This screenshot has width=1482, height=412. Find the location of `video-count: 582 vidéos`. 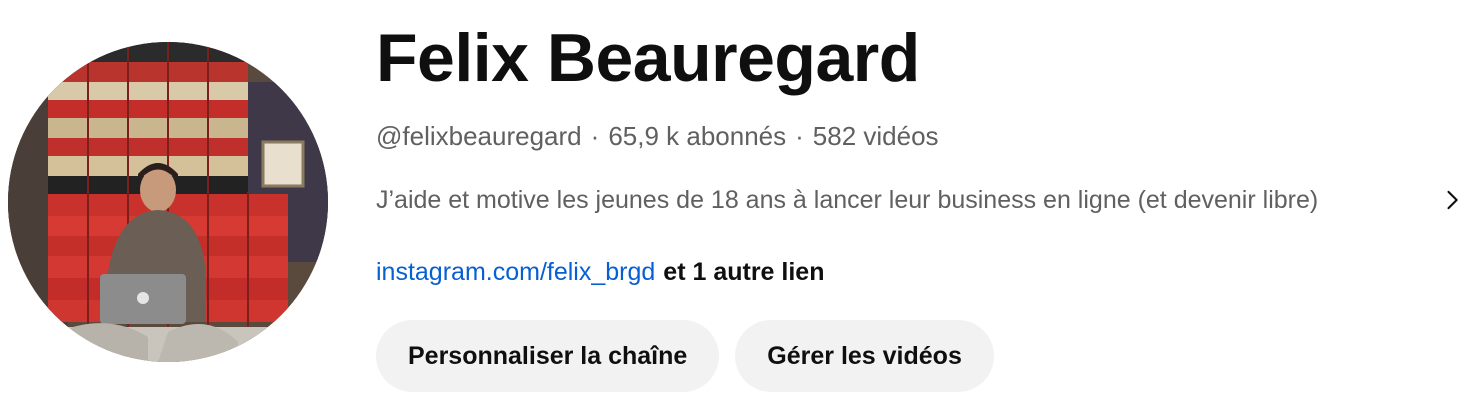

video-count: 582 vidéos is located at coordinates (875, 136).